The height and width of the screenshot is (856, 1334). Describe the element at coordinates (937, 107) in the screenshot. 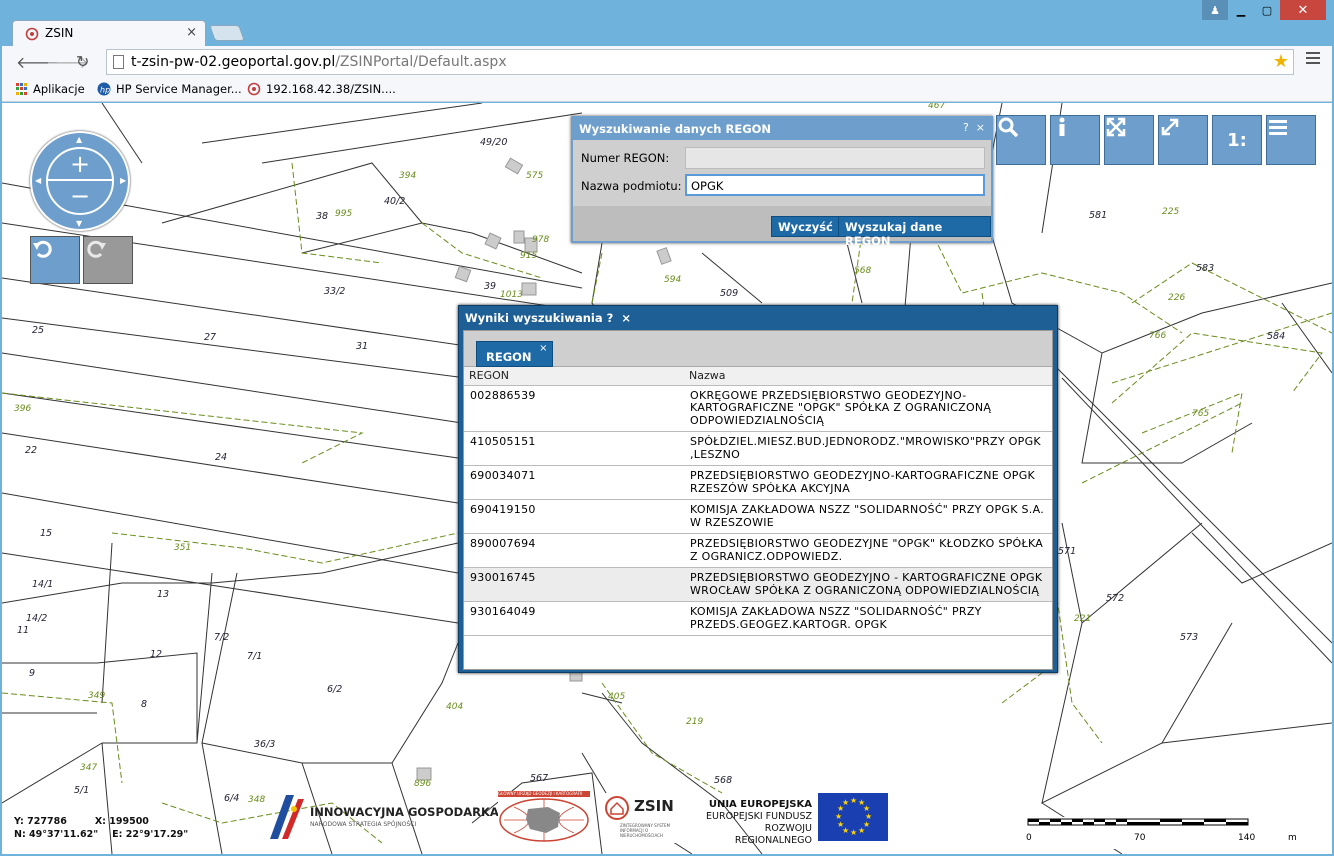

I see `landuse-label: 467` at that location.